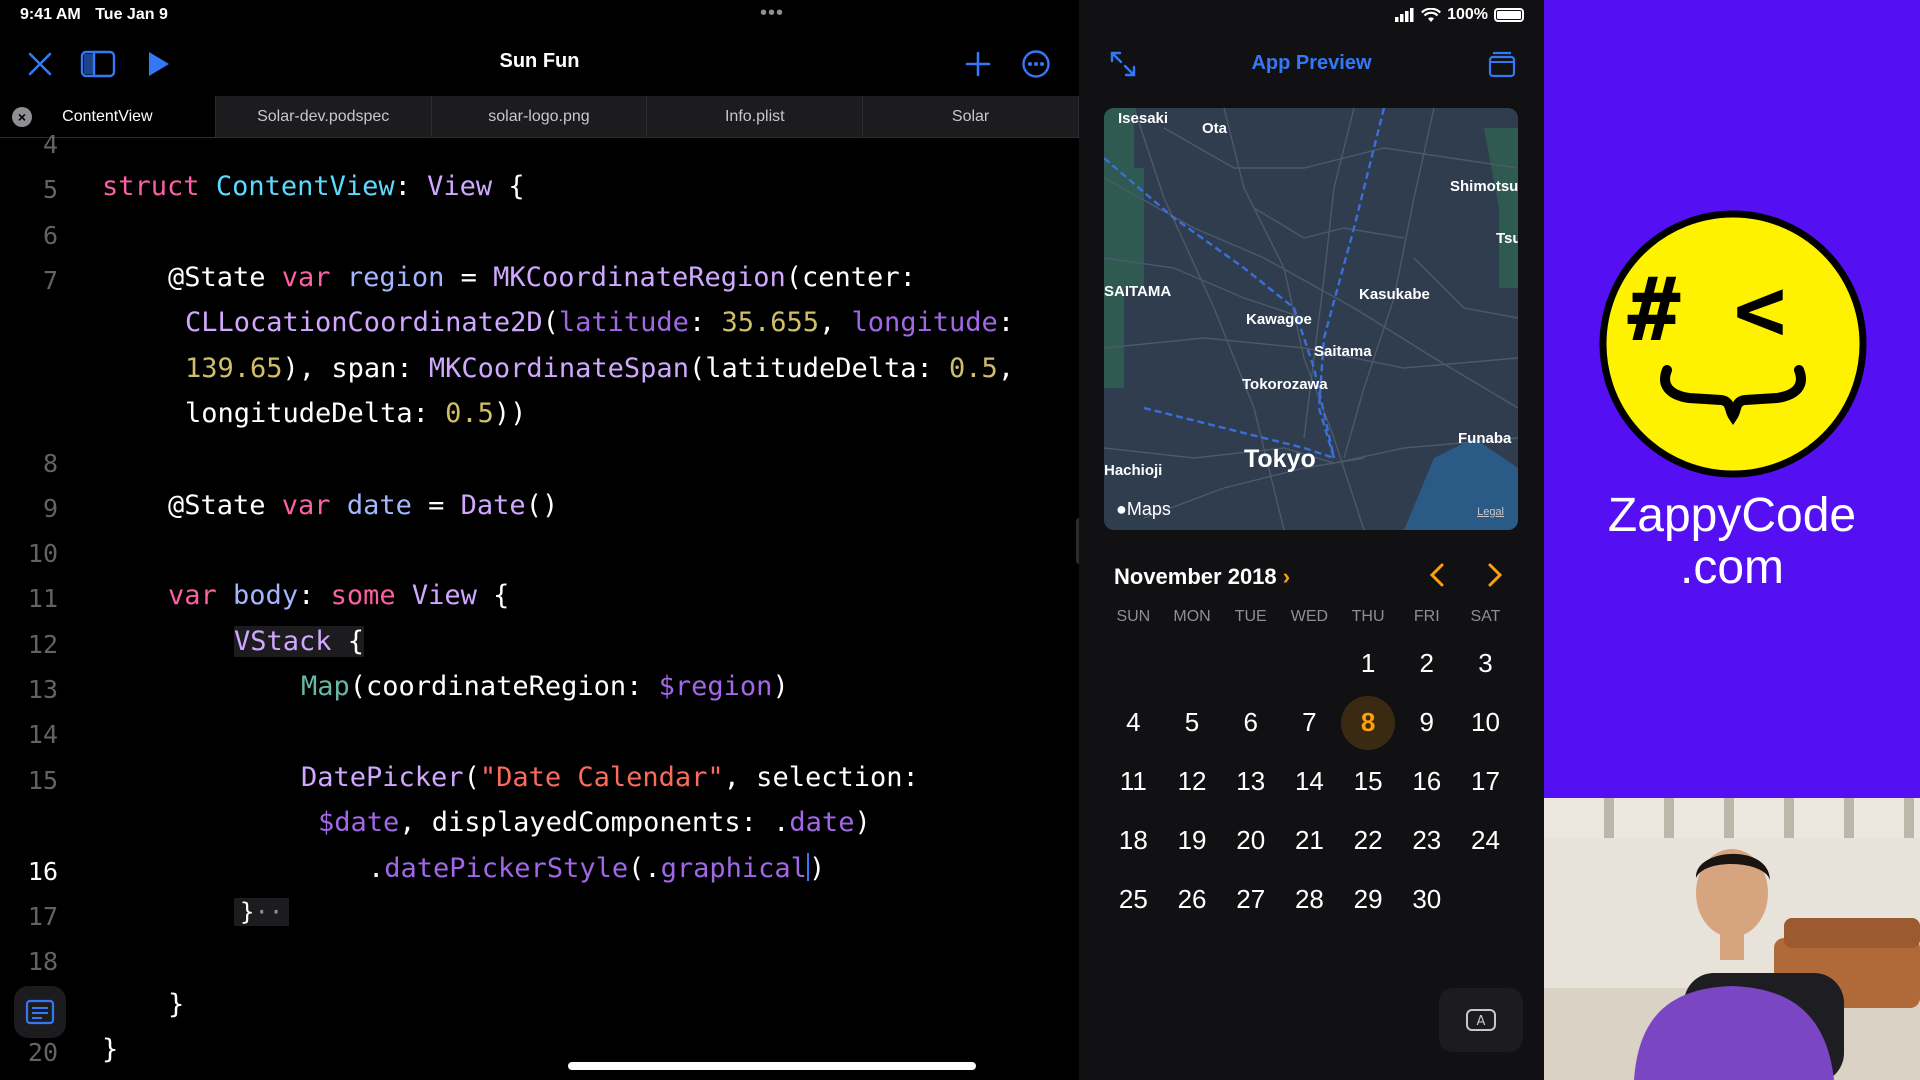 This screenshot has width=1920, height=1080. What do you see at coordinates (1133, 840) in the screenshot?
I see `calendar-day: 18` at bounding box center [1133, 840].